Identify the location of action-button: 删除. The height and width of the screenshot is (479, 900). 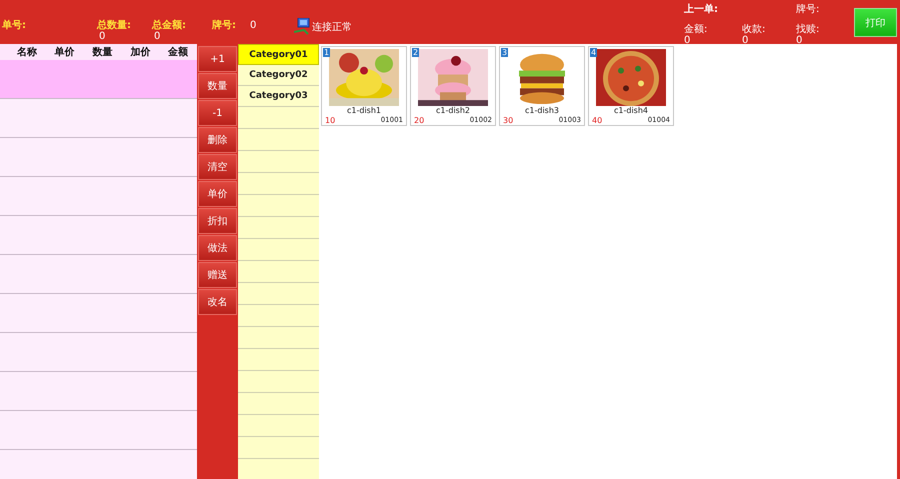
(217, 140).